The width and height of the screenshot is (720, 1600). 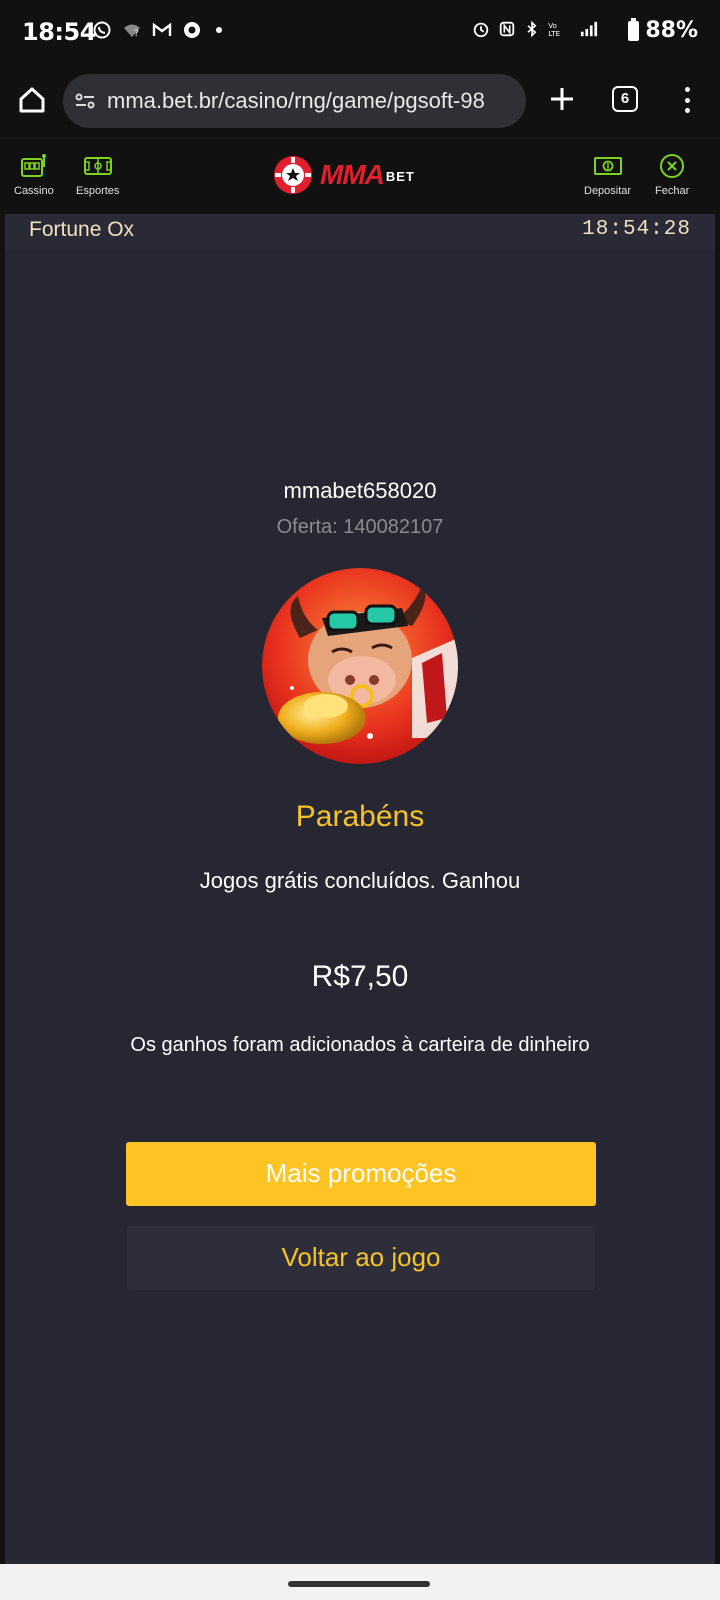 What do you see at coordinates (85, 101) in the screenshot?
I see `site-settings-icon` at bounding box center [85, 101].